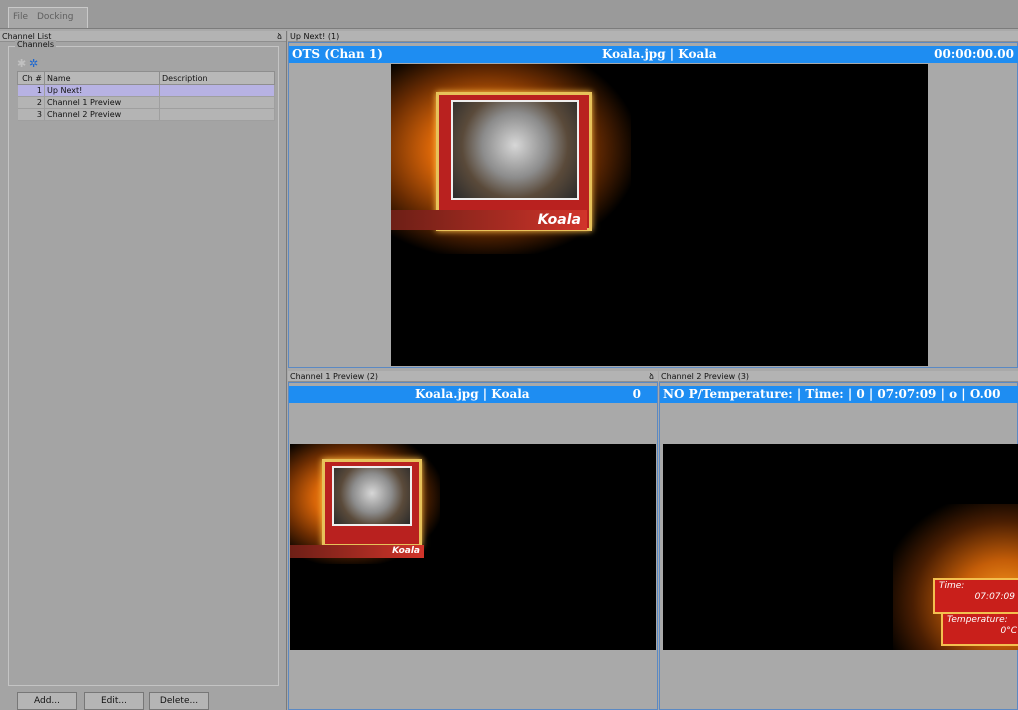 The height and width of the screenshot is (710, 1018). I want to click on row-name: Channel 2 Preview, so click(102, 114).